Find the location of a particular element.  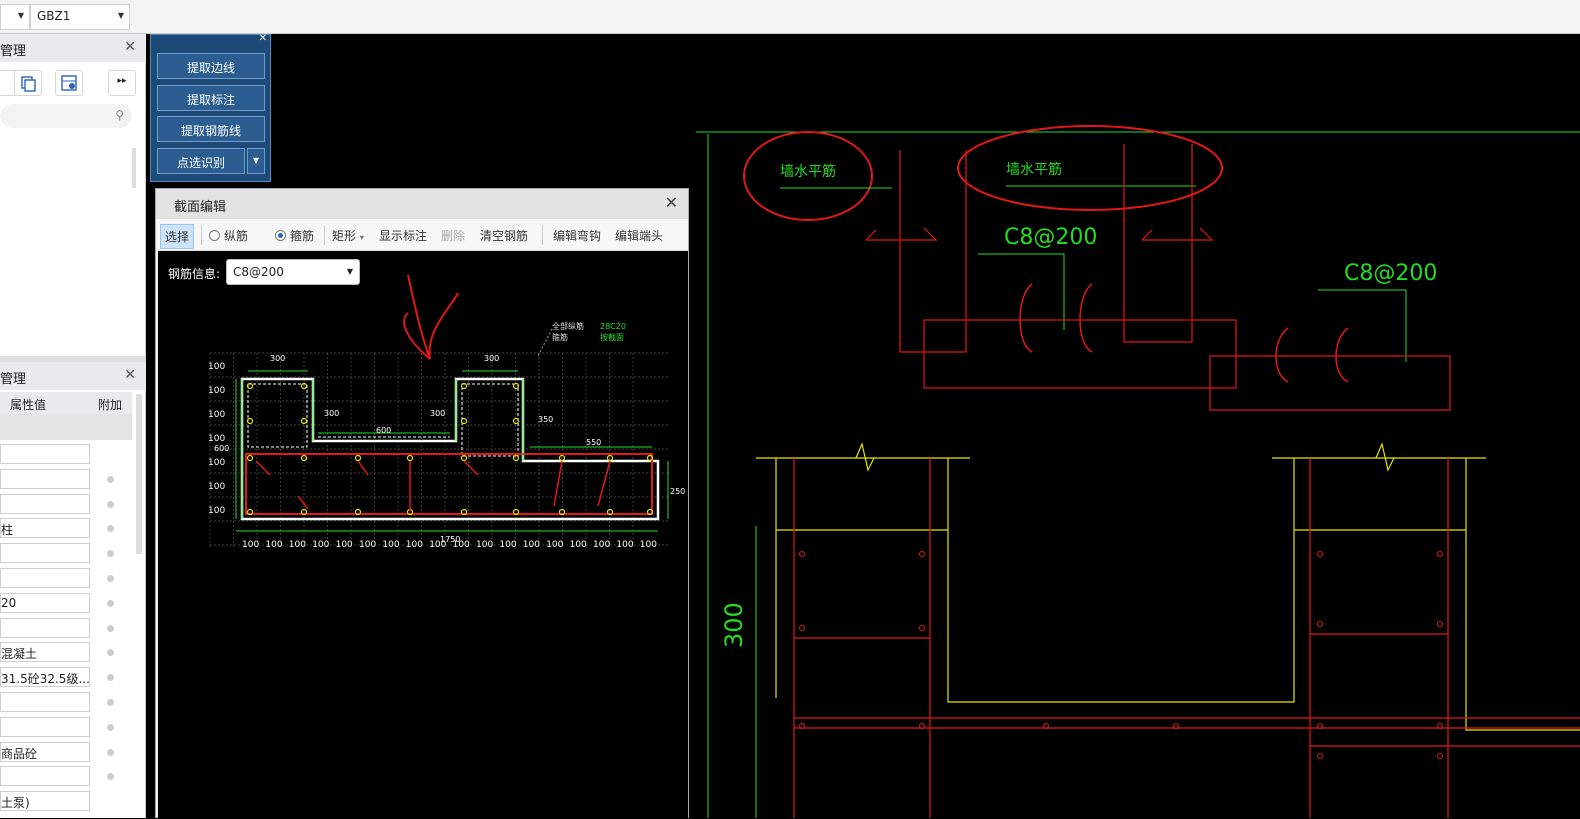

extract-rebar-button: 提取钢筋线 is located at coordinates (211, 129).